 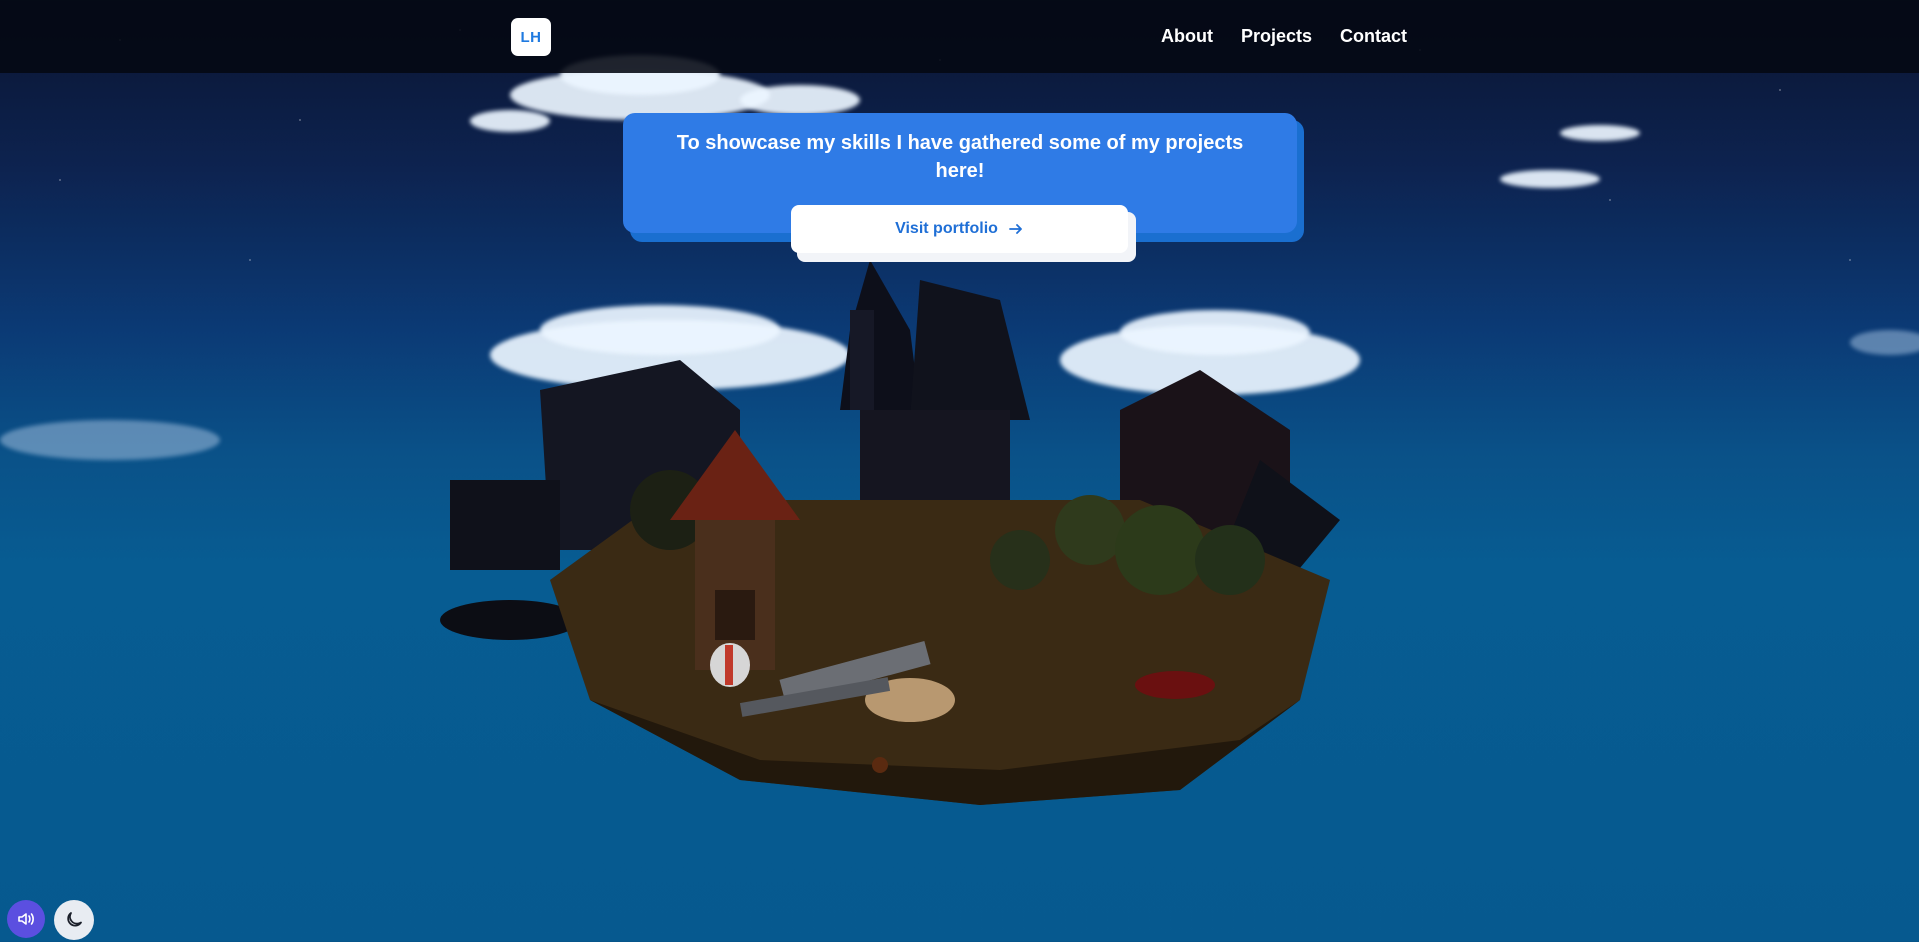 I want to click on nav-link-projects: Projects, so click(x=1276, y=36).